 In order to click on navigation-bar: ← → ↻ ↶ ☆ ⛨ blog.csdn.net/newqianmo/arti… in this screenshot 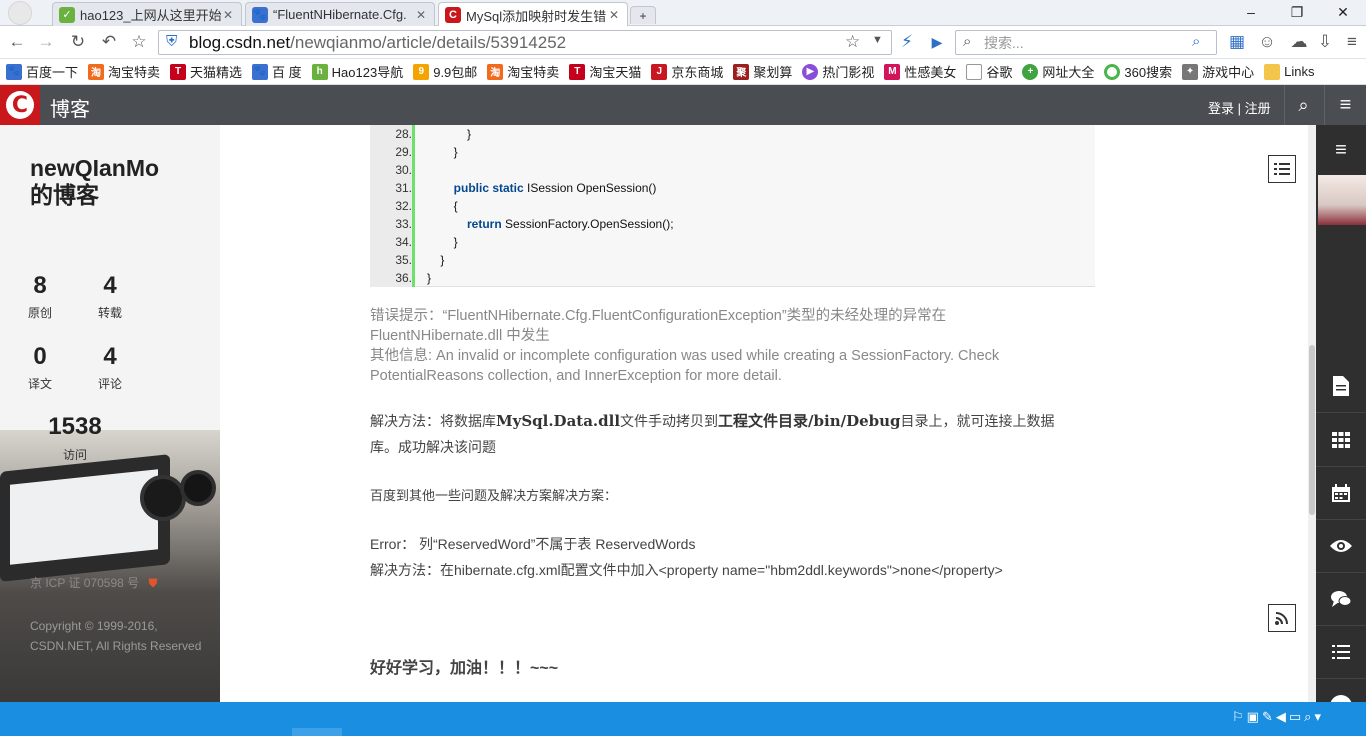, I will do `click(683, 42)`.